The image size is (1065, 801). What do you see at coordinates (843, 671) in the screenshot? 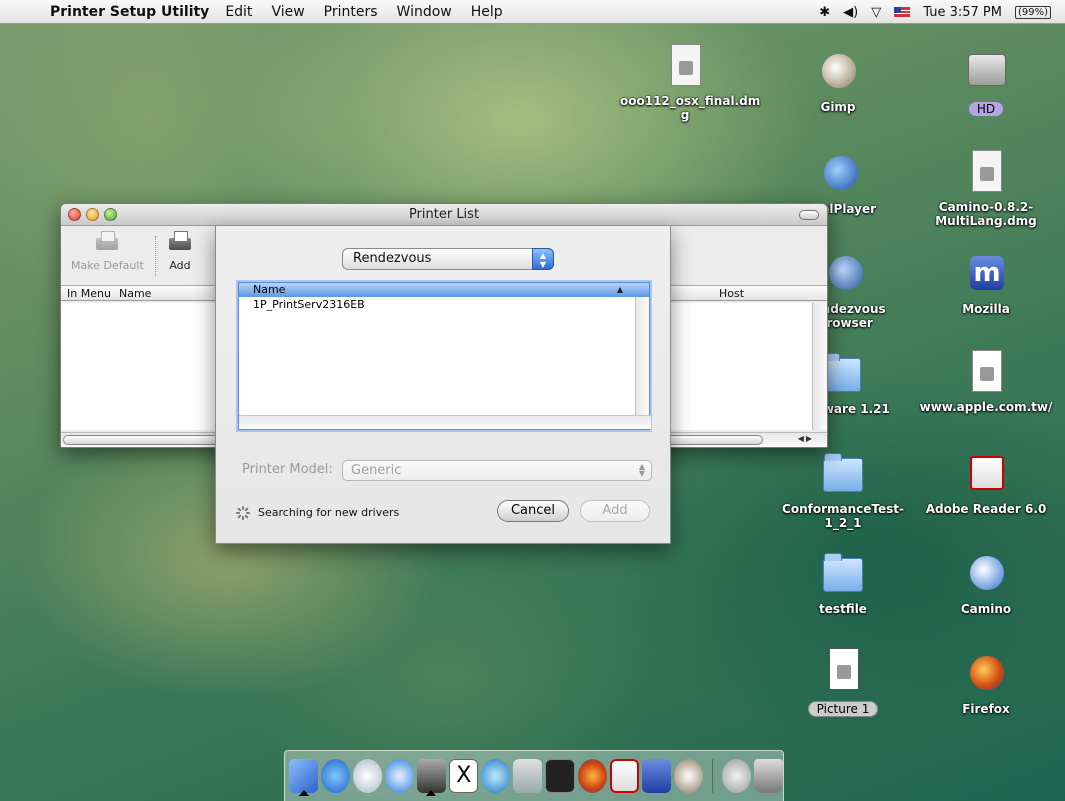
I see `pdf-icon` at bounding box center [843, 671].